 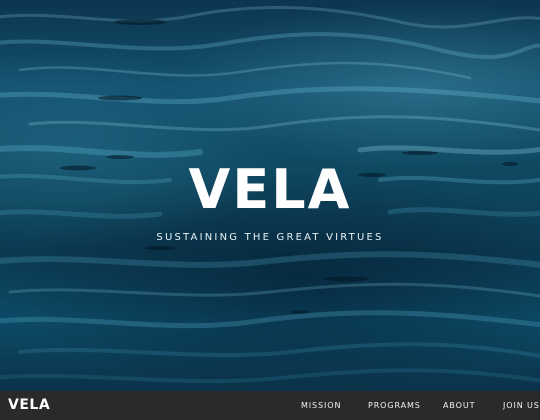 I want to click on nav-link-about: ABOUT, so click(x=459, y=405).